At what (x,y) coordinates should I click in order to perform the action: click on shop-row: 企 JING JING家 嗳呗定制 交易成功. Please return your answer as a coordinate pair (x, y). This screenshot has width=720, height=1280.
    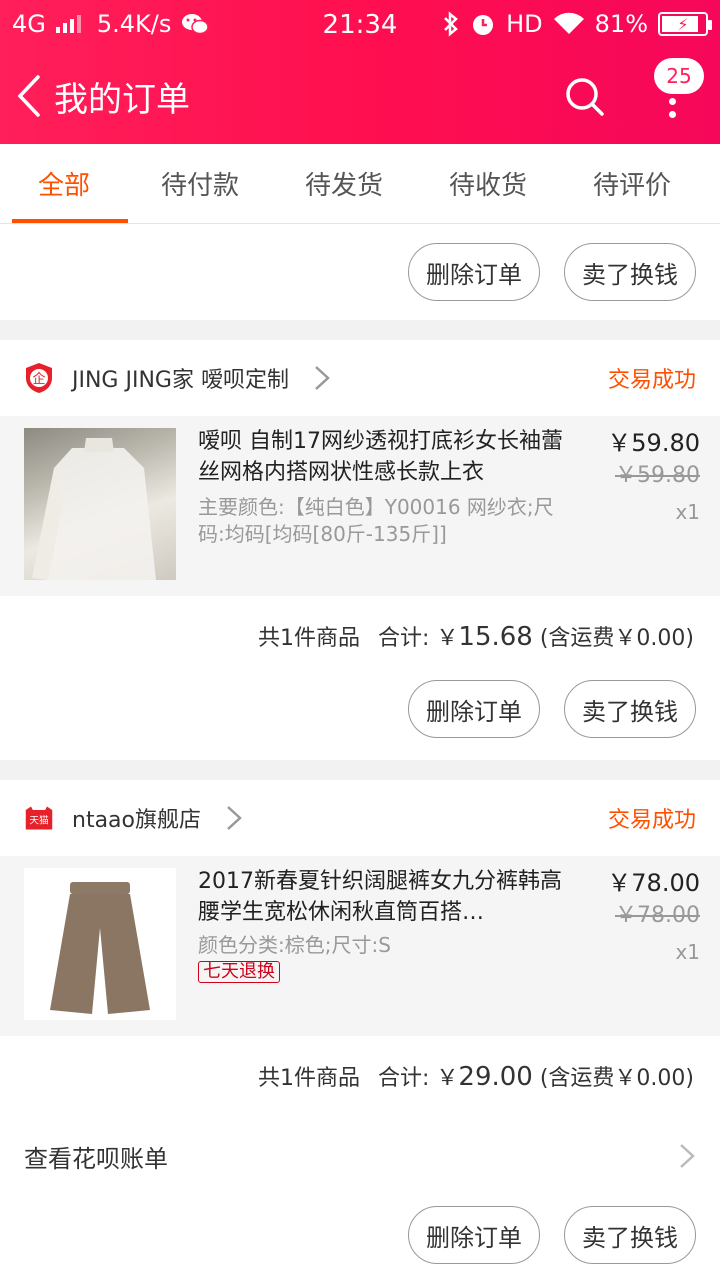
    Looking at the image, I should click on (360, 378).